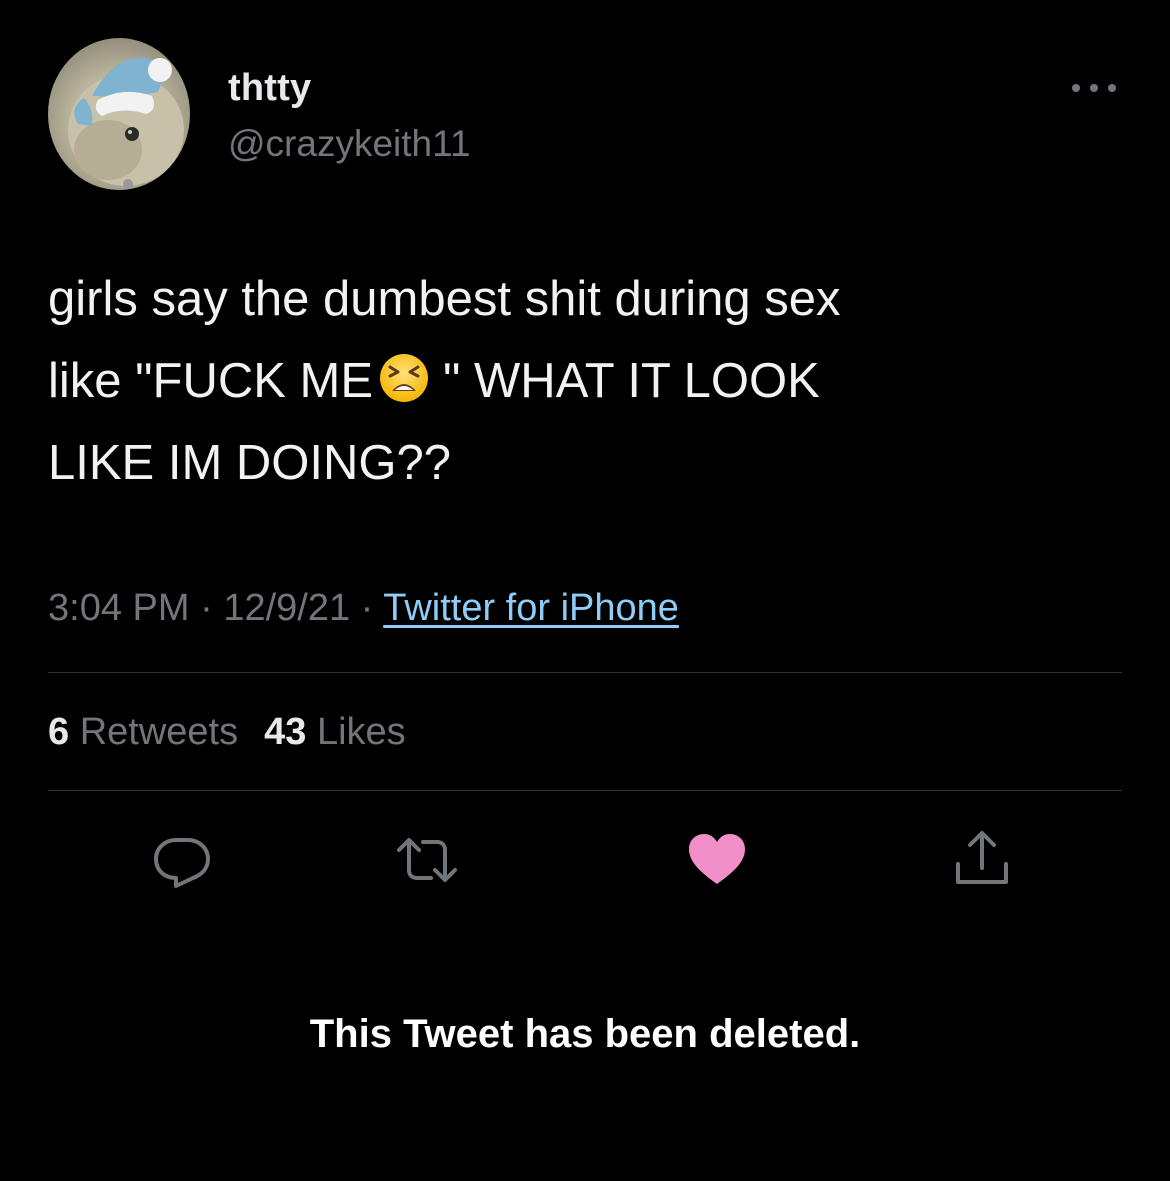  Describe the element at coordinates (250, 463) in the screenshot. I see `tweet-text-line-3: LIKE IM DOING??` at that location.